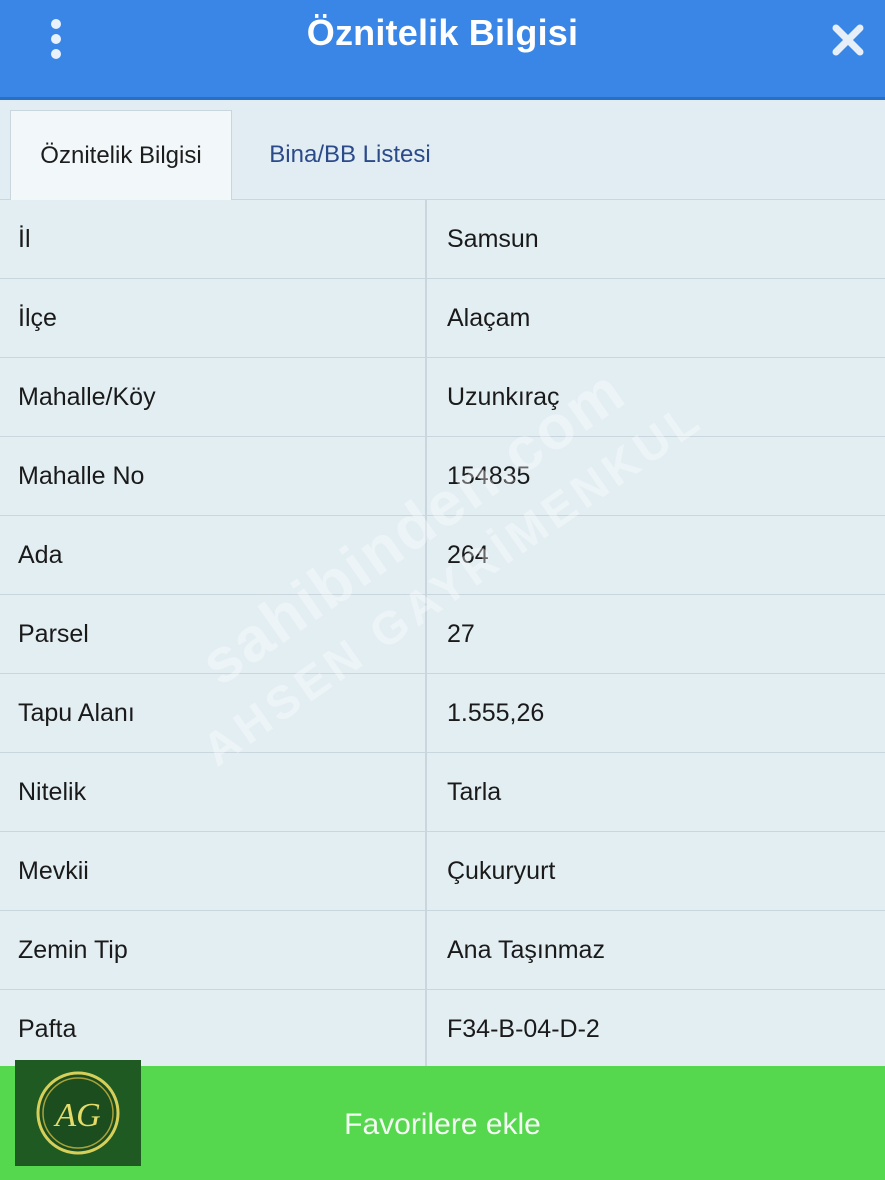 The height and width of the screenshot is (1180, 885). I want to click on attribute-value: Çukuryurt, so click(655, 871).